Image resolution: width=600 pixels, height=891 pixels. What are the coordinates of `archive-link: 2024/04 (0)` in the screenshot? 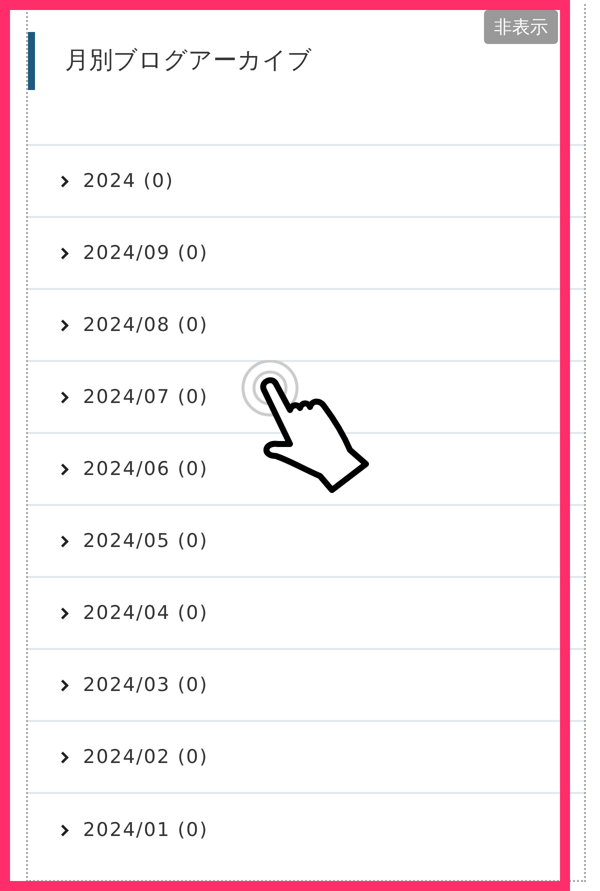 It's located at (145, 613).